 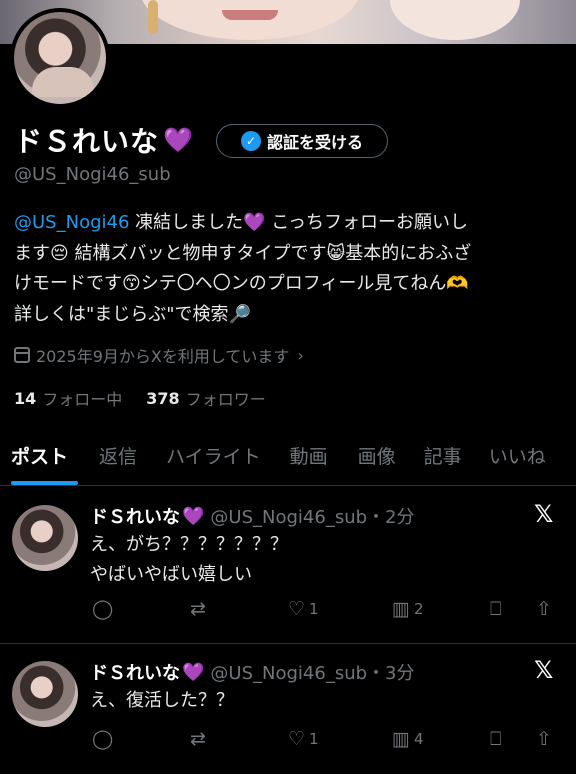 I want to click on views-count: 2, so click(x=418, y=609).